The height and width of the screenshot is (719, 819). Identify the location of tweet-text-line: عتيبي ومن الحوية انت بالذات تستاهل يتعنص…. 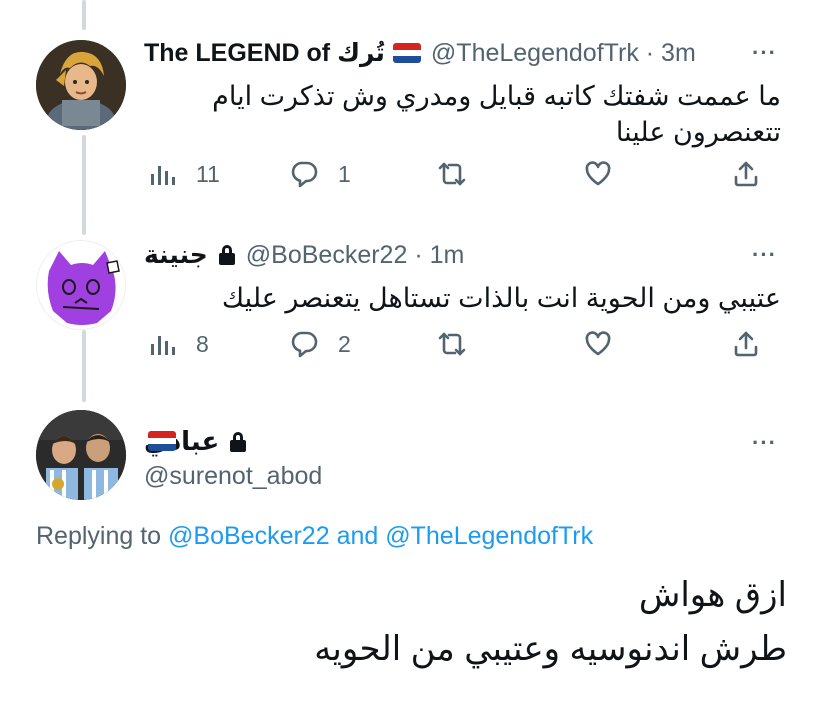
(501, 298).